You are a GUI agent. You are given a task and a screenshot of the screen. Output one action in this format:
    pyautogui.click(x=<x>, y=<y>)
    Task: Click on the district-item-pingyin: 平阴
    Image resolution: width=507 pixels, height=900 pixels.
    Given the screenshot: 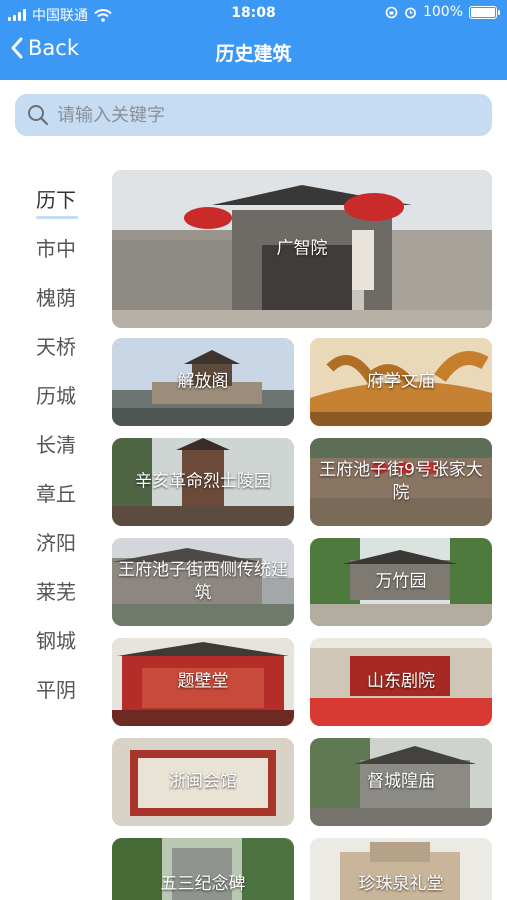 What is the action you would take?
    pyautogui.click(x=56, y=688)
    